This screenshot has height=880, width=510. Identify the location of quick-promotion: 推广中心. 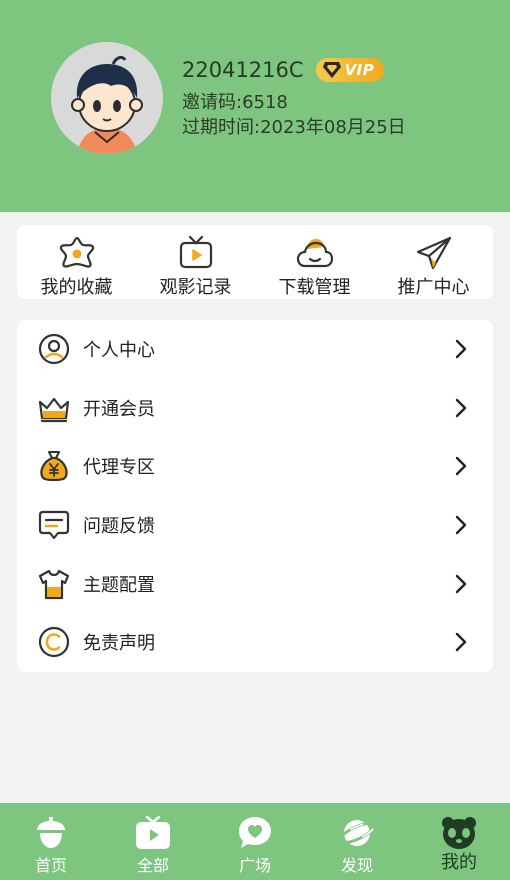
(433, 262).